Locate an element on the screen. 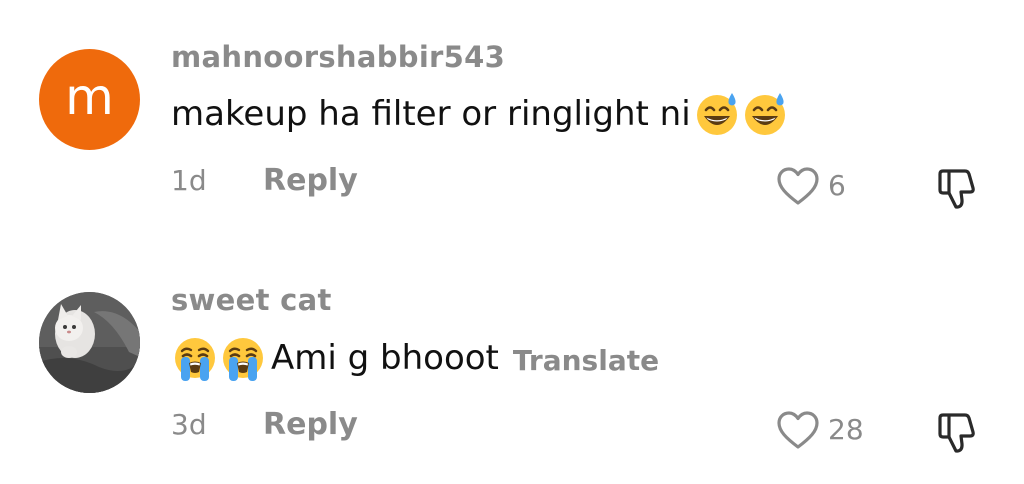 The image size is (1024, 484). like-button: 28 is located at coordinates (820, 430).